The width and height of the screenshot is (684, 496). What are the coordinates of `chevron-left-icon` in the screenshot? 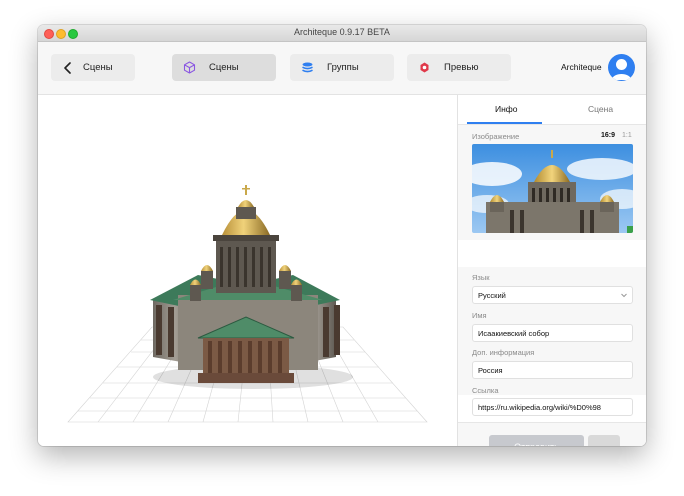 It's located at (68, 68).